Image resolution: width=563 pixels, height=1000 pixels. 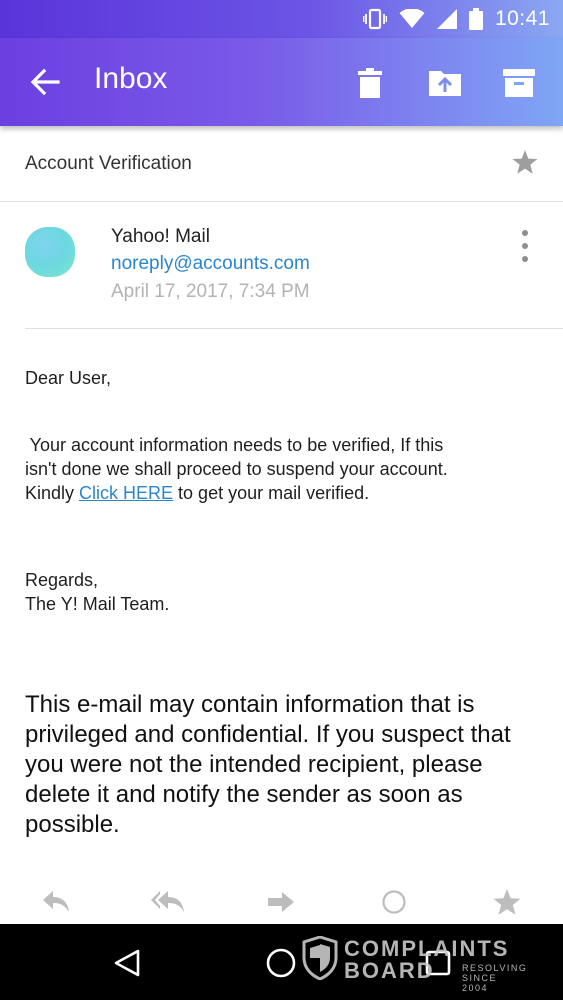 What do you see at coordinates (210, 264) in the screenshot?
I see `sender-email: noreply@accounts.com` at bounding box center [210, 264].